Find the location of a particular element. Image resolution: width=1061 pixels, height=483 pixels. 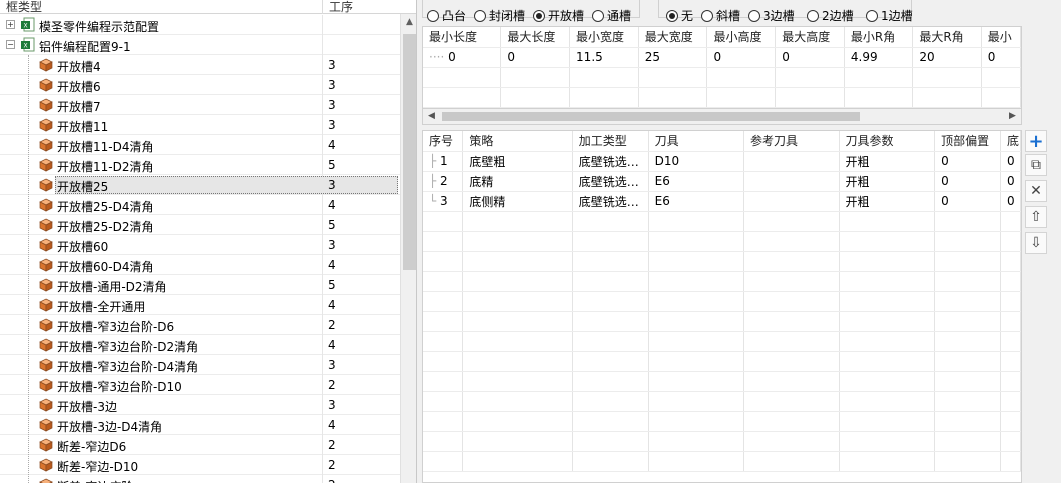

move-up-button: ⇧ is located at coordinates (1036, 217).